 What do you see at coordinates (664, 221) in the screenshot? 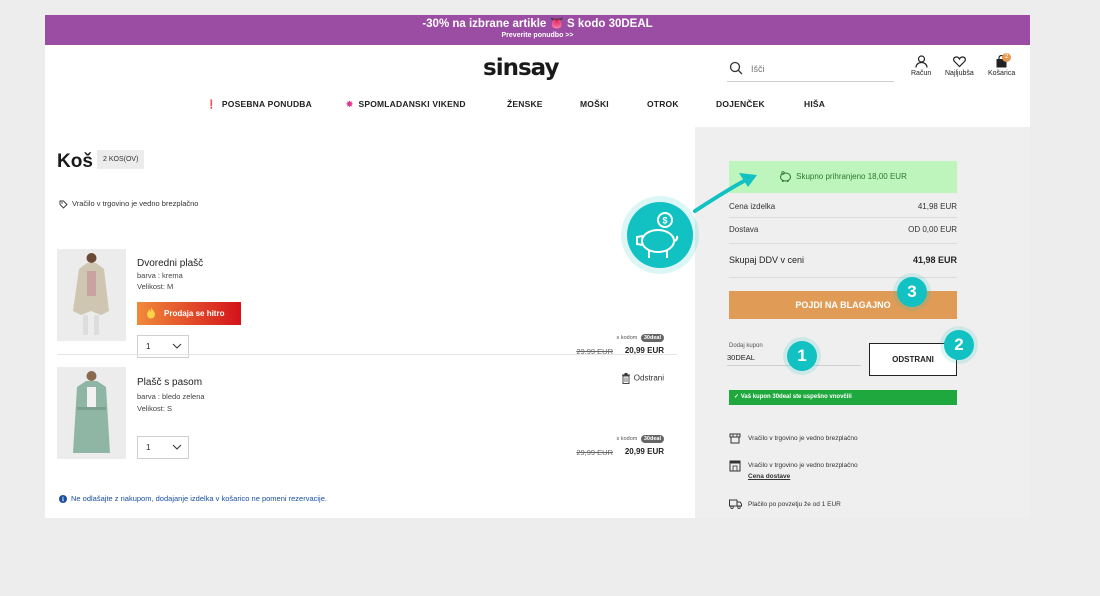
I see `coin-icon: $` at bounding box center [664, 221].